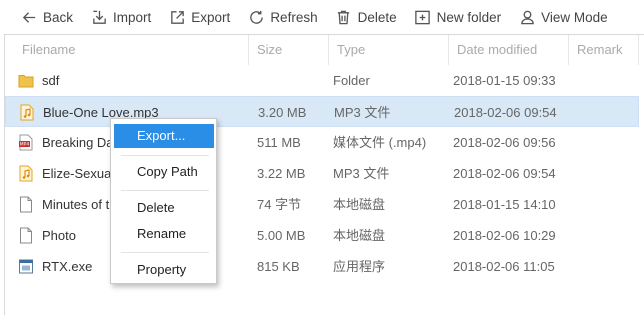 The width and height of the screenshot is (644, 315). I want to click on menu-item-rename: Rename, so click(164, 234).